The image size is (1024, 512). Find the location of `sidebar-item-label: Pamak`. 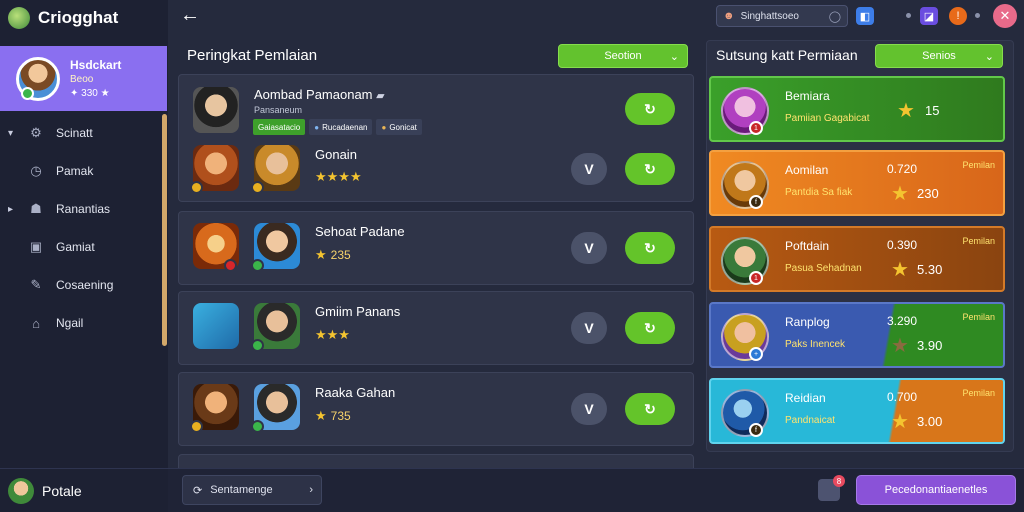

sidebar-item-label: Pamak is located at coordinates (75, 171).